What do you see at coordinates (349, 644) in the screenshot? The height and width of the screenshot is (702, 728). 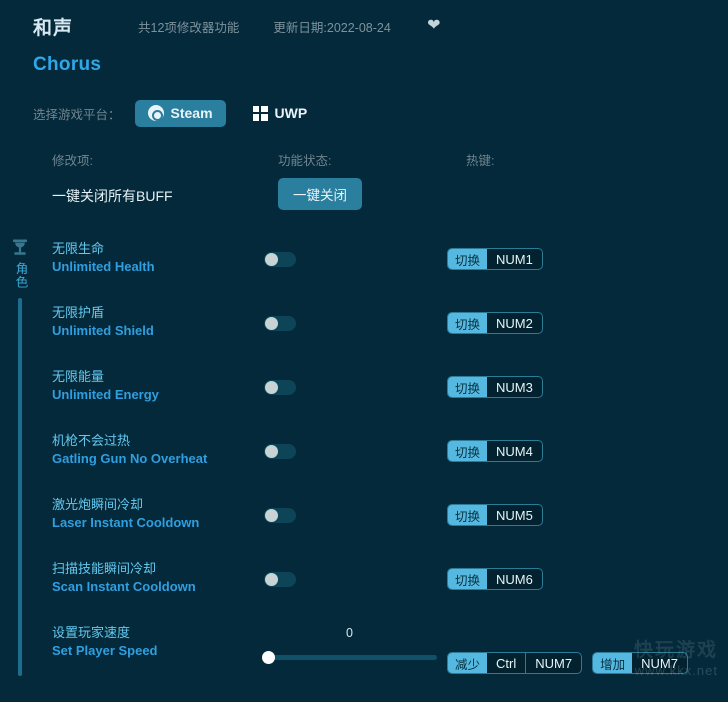 I see `player-speed-slider: 0` at bounding box center [349, 644].